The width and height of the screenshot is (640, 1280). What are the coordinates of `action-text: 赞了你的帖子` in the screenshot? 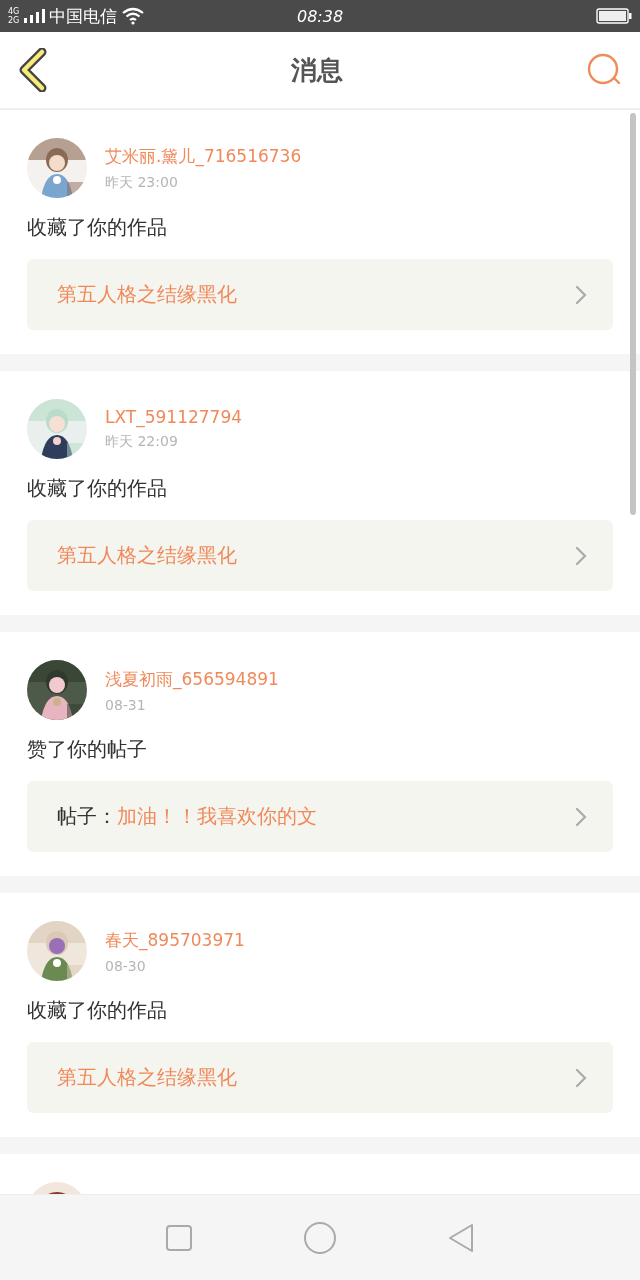 It's located at (87, 749).